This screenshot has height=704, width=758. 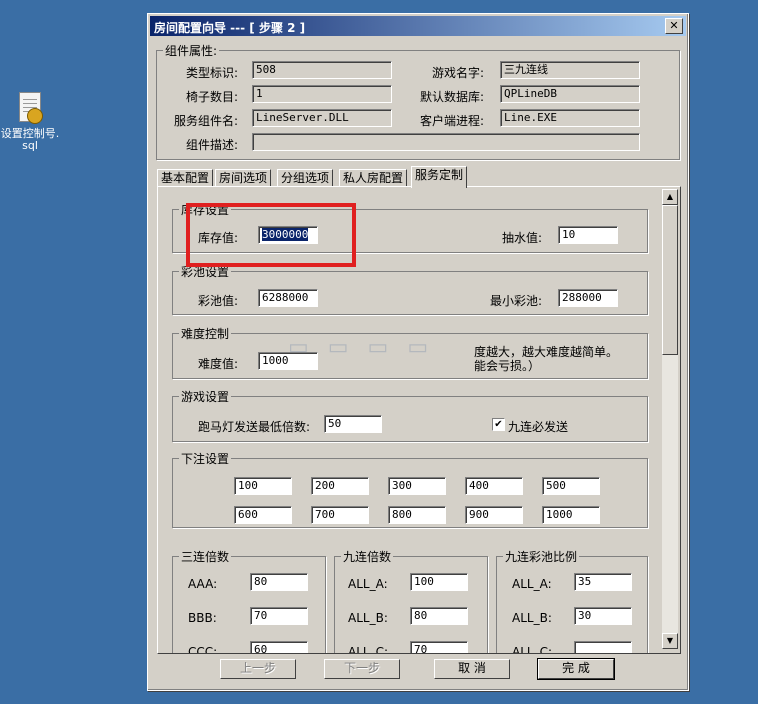 What do you see at coordinates (507, 366) in the screenshot?
I see `difficulty-hint-2: 能会亏损。）` at bounding box center [507, 366].